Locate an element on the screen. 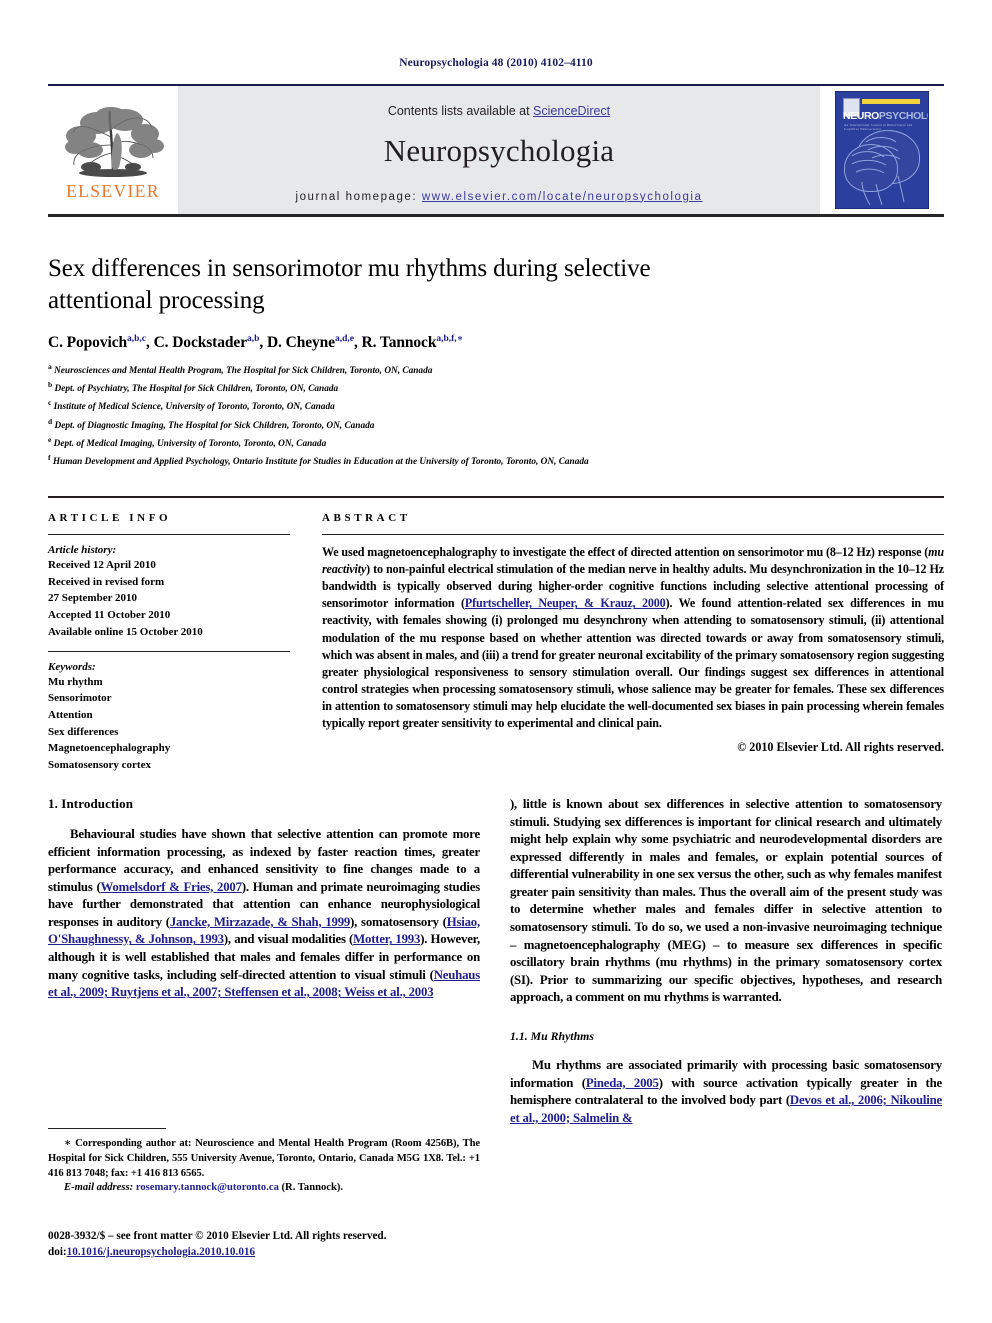 The image size is (992, 1323). affiliation-mark: a is located at coordinates (50, 367).